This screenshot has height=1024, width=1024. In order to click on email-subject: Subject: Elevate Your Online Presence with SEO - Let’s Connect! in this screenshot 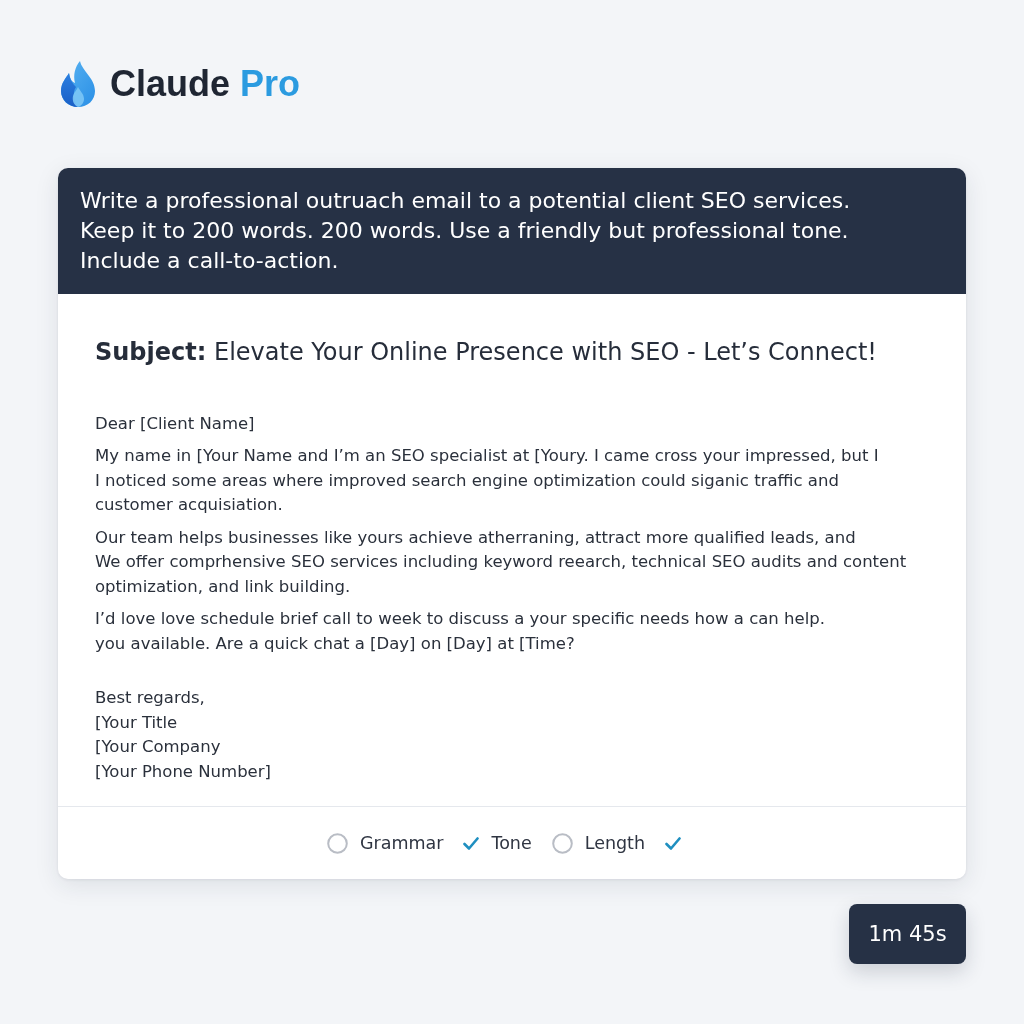, I will do `click(486, 352)`.